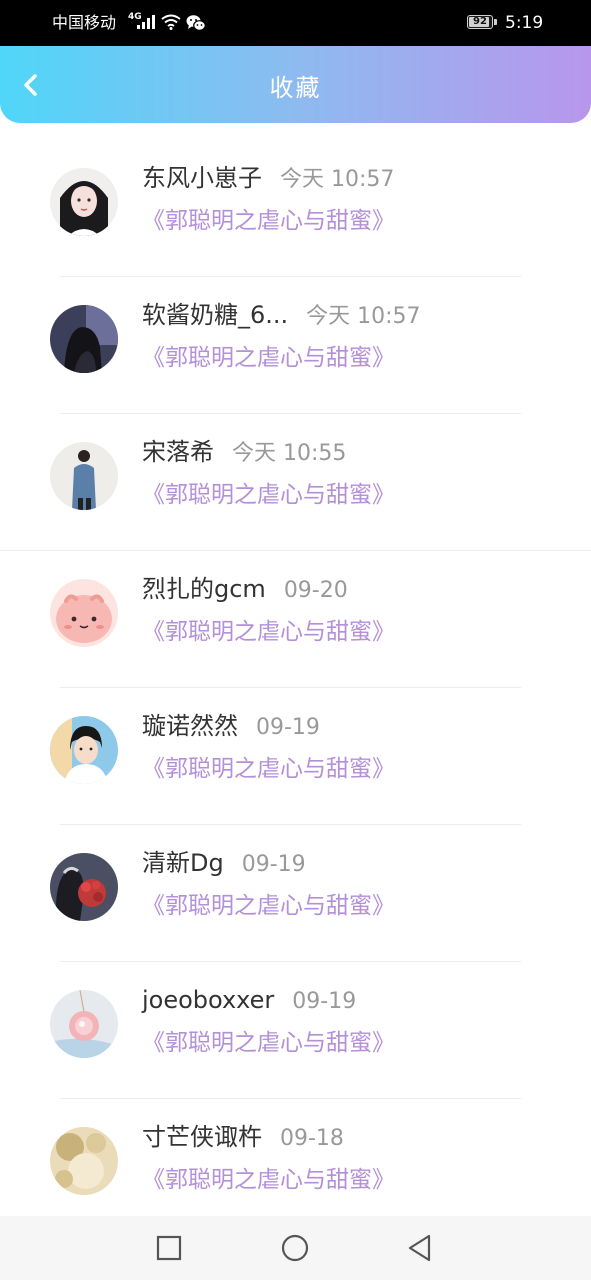  Describe the element at coordinates (190, 726) in the screenshot. I see `user-name-label: 璇诺然然` at that location.